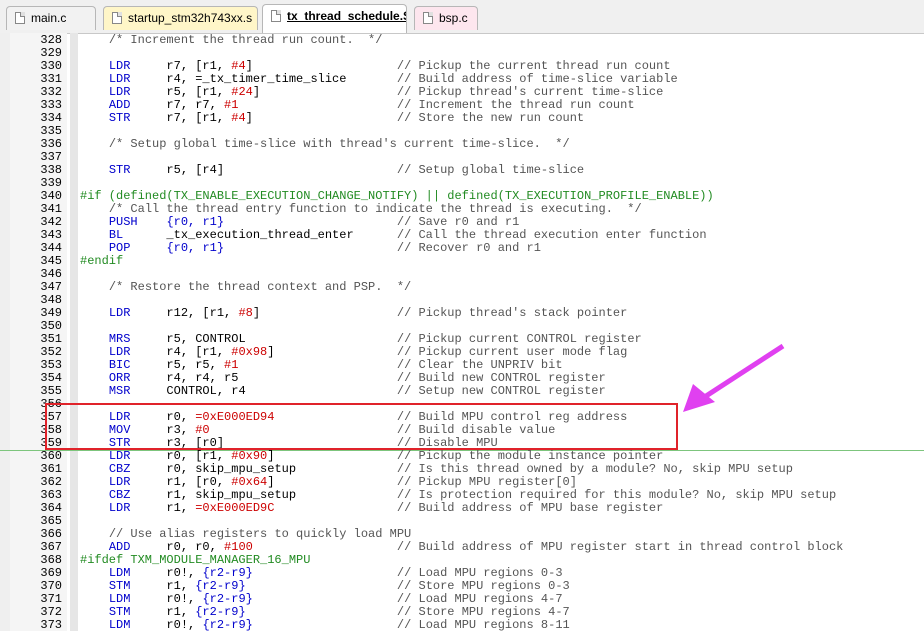 This screenshot has width=924, height=632. Describe the element at coordinates (310, 248) in the screenshot. I see `code-text: POP {r0, r1} // Recover r0 and r1` at that location.